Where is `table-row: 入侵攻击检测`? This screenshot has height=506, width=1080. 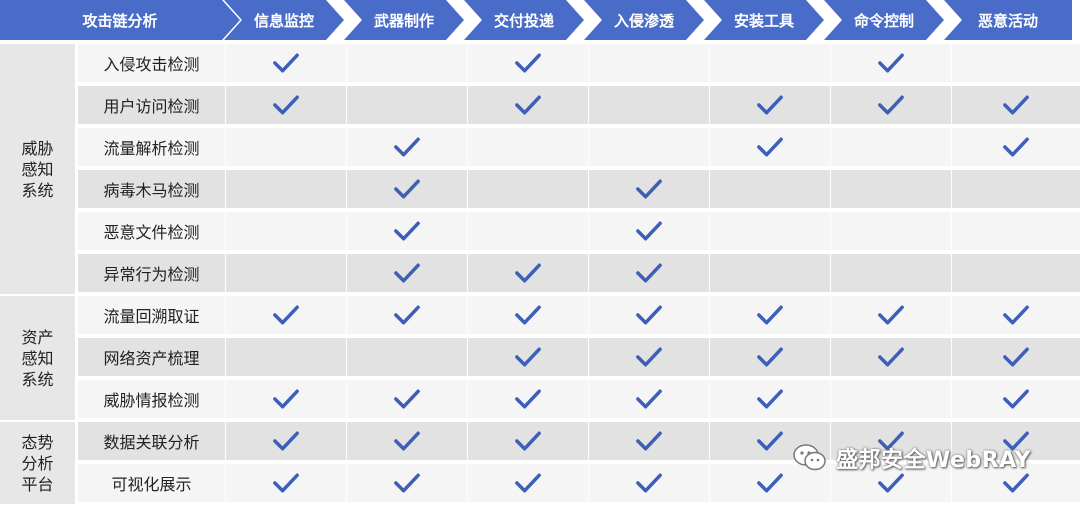 table-row: 入侵攻击检测 is located at coordinates (578, 64).